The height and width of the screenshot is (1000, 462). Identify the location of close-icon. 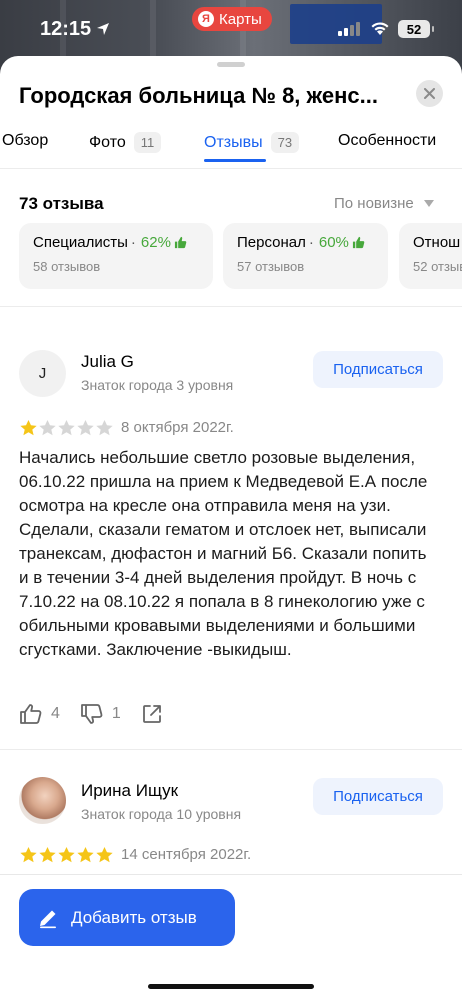
(429, 93).